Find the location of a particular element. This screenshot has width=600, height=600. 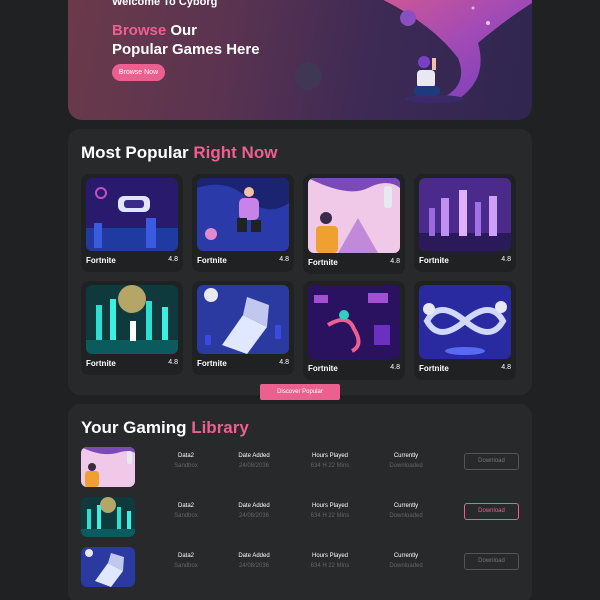

discover-popular-button: Discover Popular is located at coordinates (300, 392).